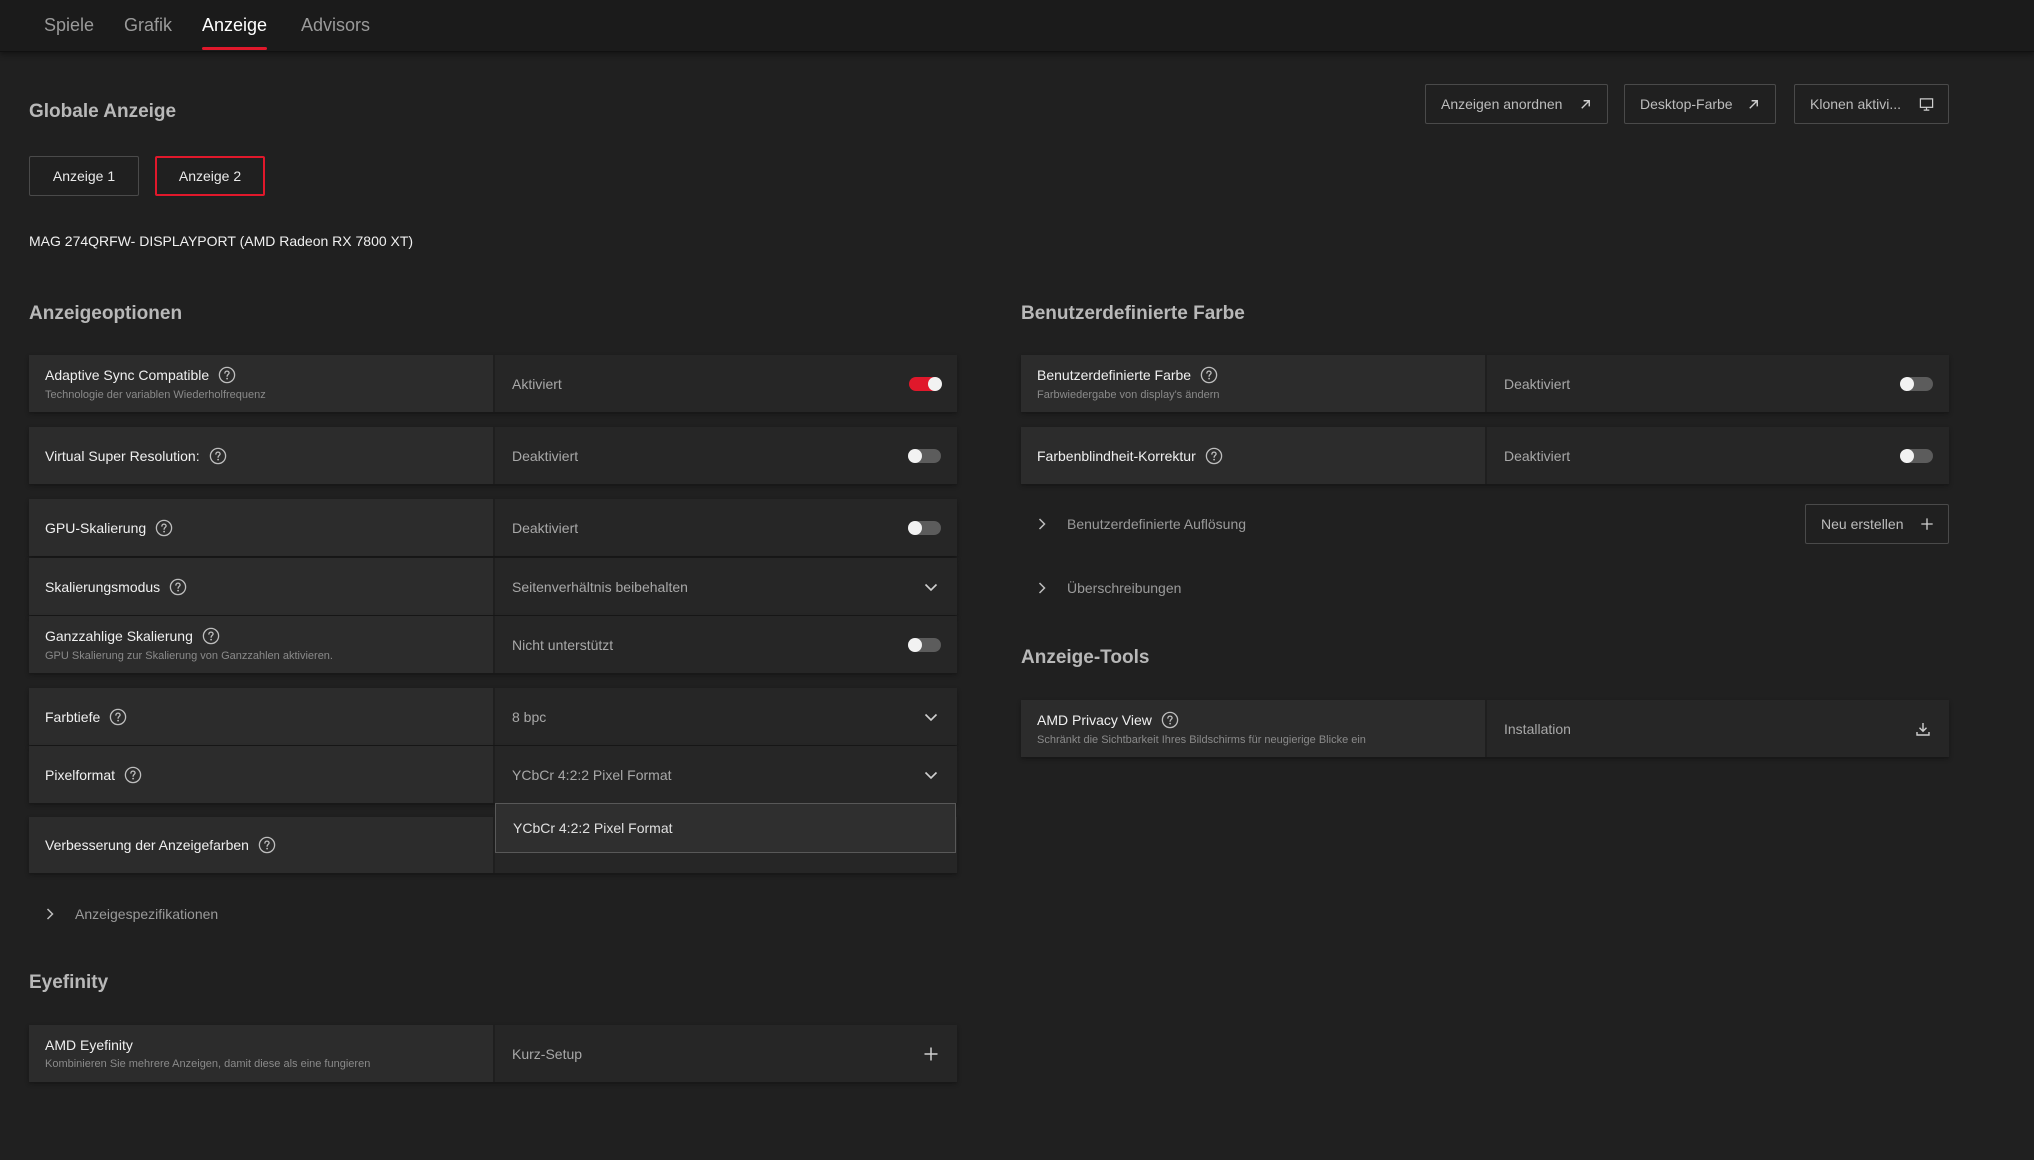 This screenshot has height=1160, width=2034. Describe the element at coordinates (1537, 728) in the screenshot. I see `privacy-view-install-label: Installation` at that location.